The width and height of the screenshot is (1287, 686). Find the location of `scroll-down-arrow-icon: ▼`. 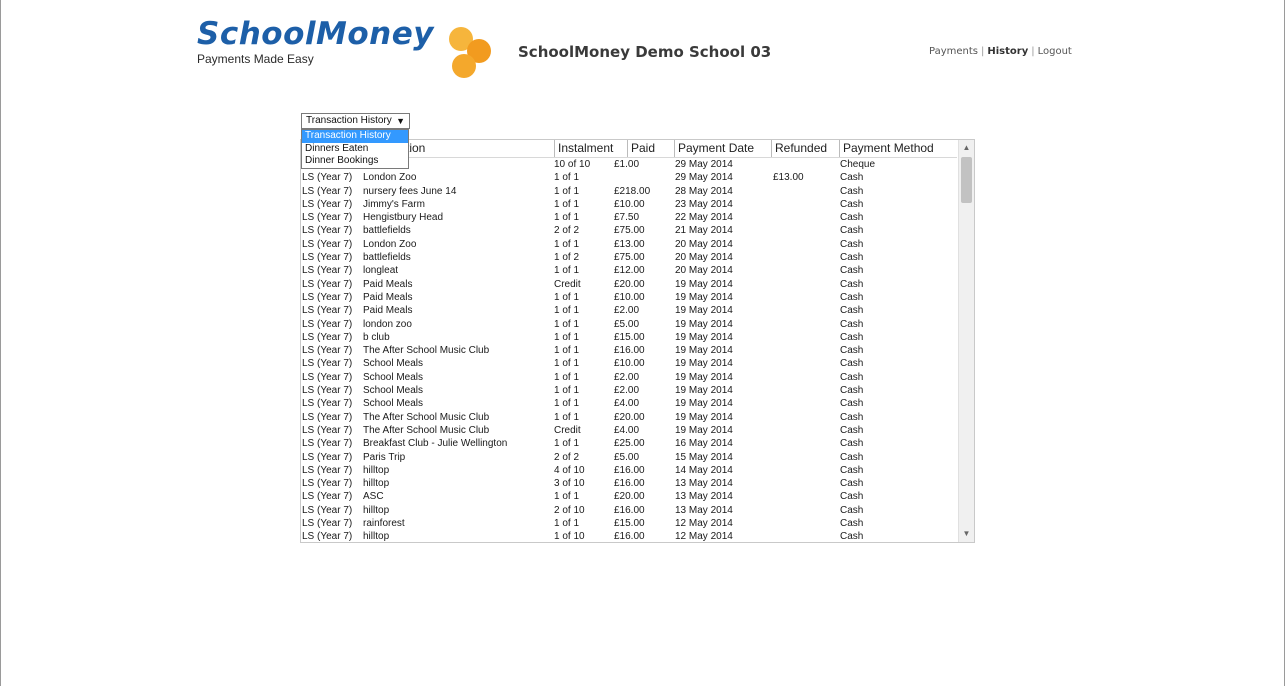

scroll-down-arrow-icon: ▼ is located at coordinates (966, 534).